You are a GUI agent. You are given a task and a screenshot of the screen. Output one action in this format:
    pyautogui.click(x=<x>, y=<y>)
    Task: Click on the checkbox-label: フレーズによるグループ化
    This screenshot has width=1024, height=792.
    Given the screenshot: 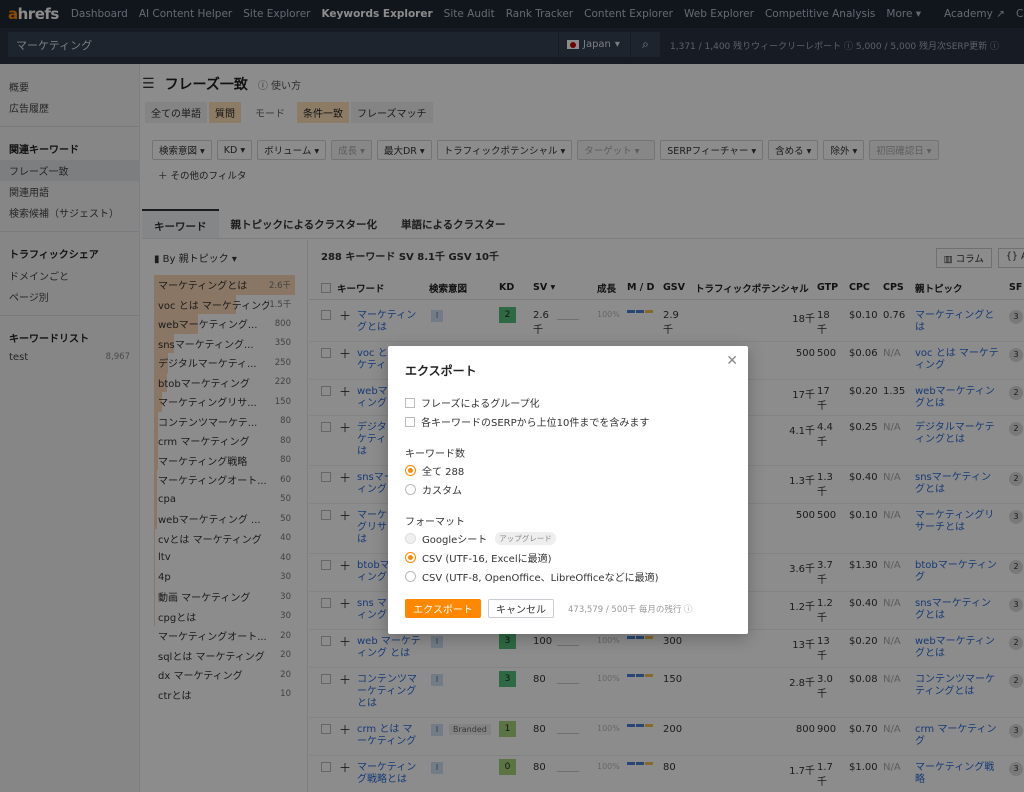 What is the action you would take?
    pyautogui.click(x=480, y=404)
    